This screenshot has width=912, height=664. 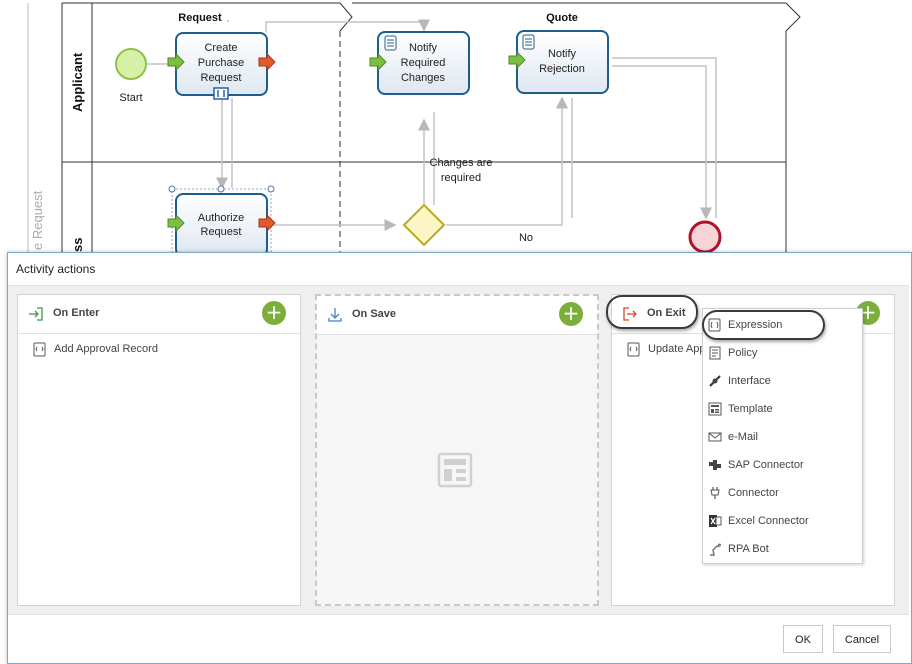 I want to click on on-enter-title: On Enter, so click(x=76, y=313).